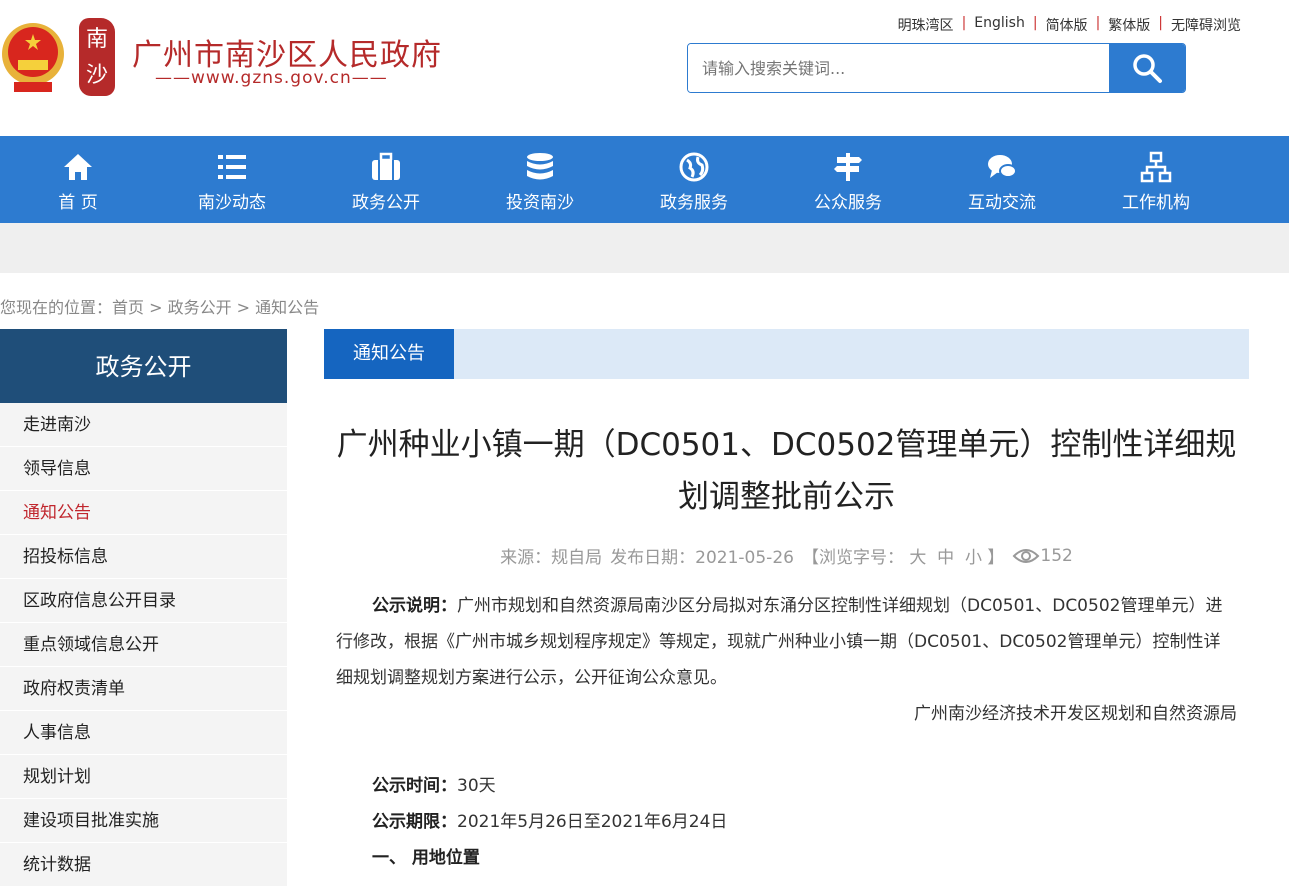 The width and height of the screenshot is (1289, 887). Describe the element at coordinates (426, 858) in the screenshot. I see `section-heading: 一、 用地位置` at that location.